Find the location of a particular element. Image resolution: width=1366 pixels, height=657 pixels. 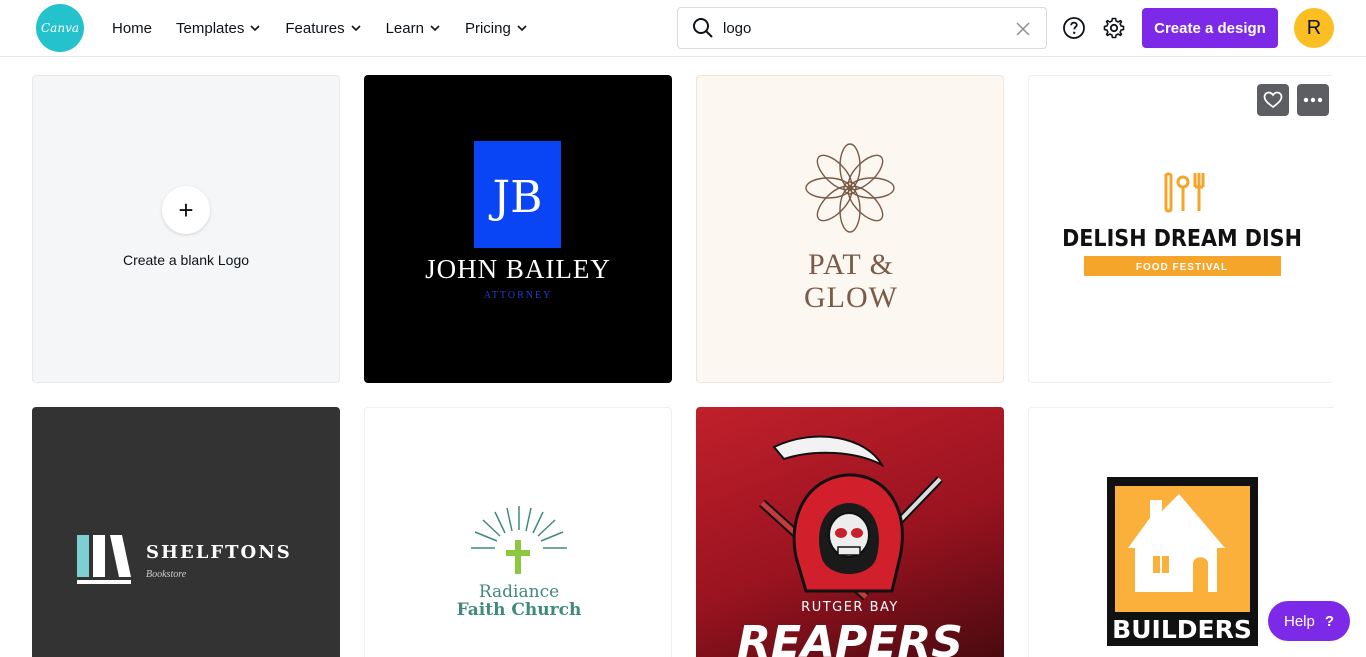

close-icon is located at coordinates (1023, 29).